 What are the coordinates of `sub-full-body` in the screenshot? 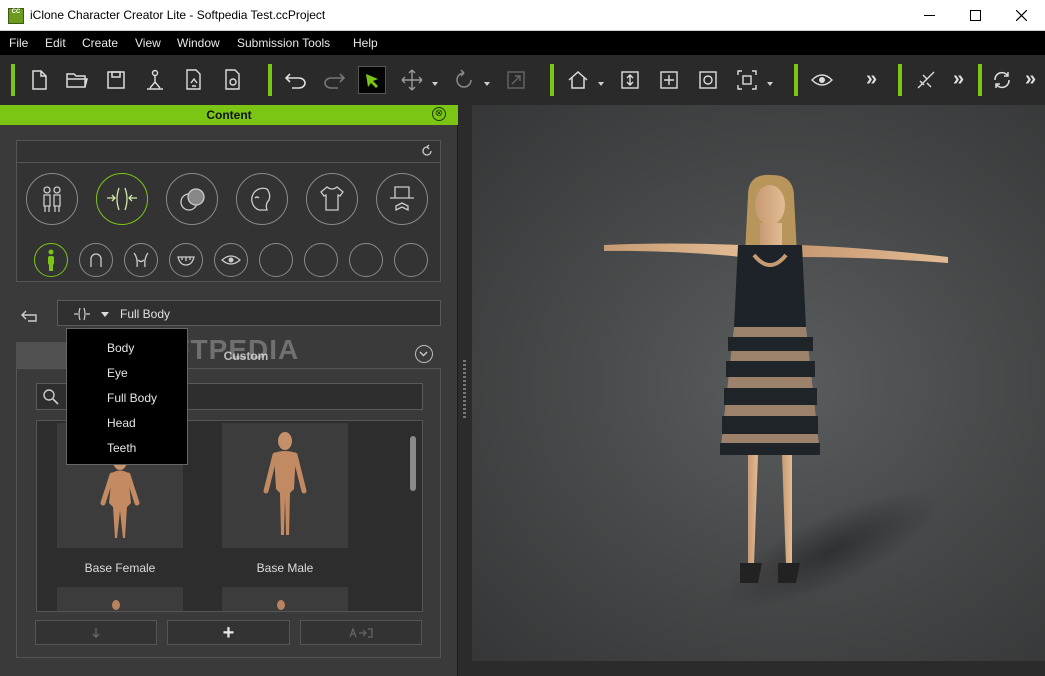 It's located at (51, 260).